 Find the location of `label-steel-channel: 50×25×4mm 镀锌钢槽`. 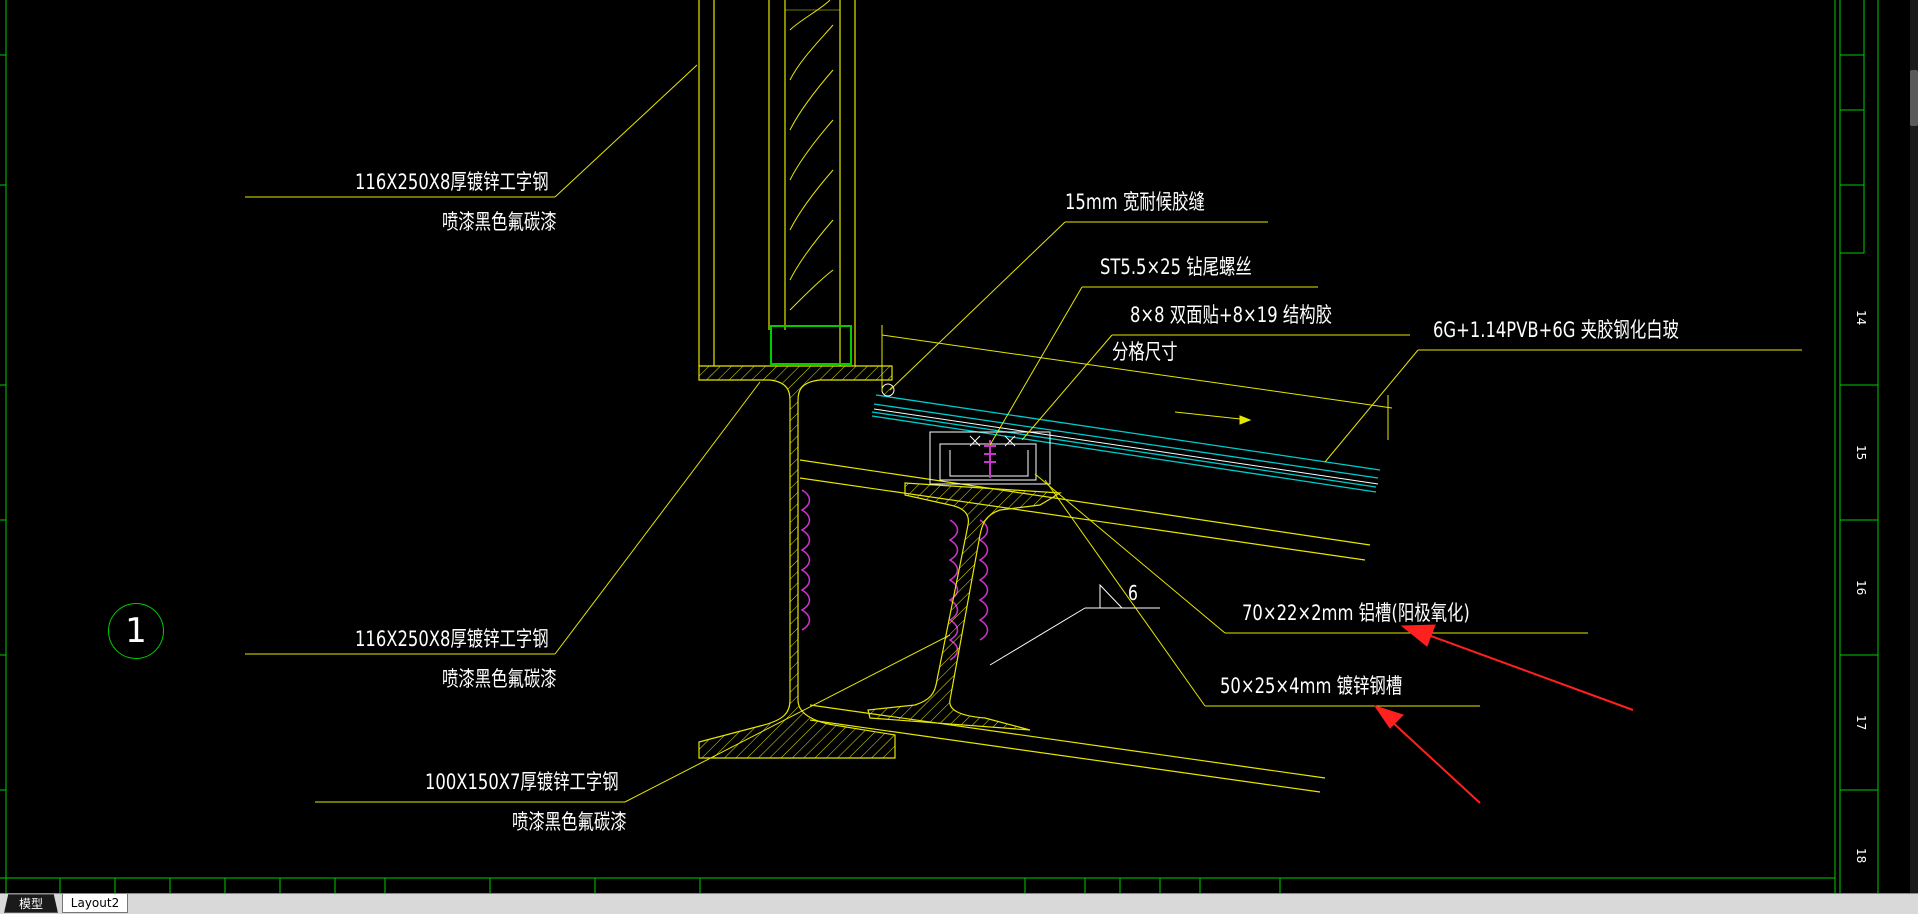

label-steel-channel: 50×25×4mm 镀锌钢槽 is located at coordinates (1311, 686).